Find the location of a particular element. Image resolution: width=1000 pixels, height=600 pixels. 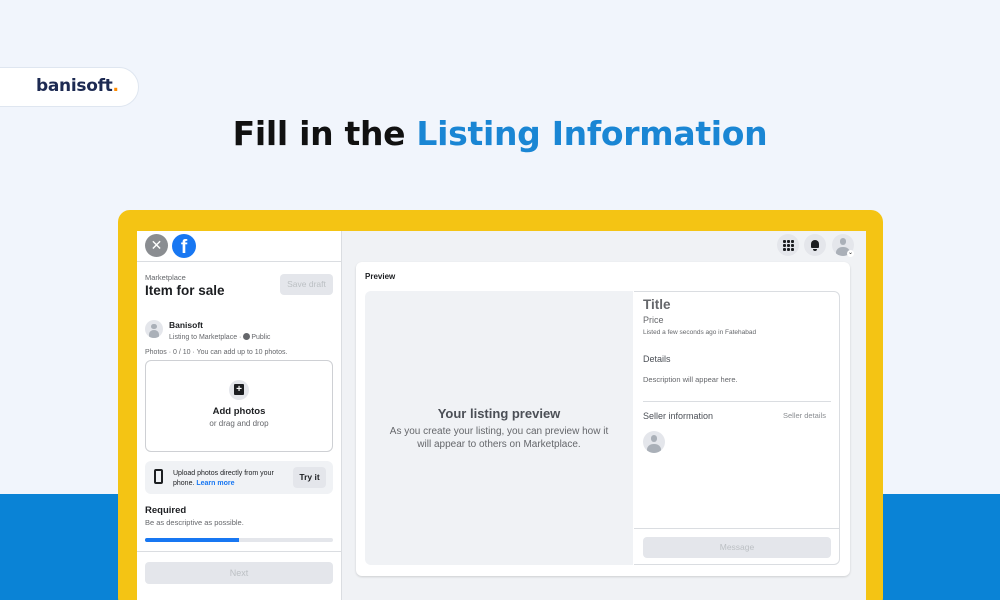

details-heading: Details is located at coordinates (657, 359).